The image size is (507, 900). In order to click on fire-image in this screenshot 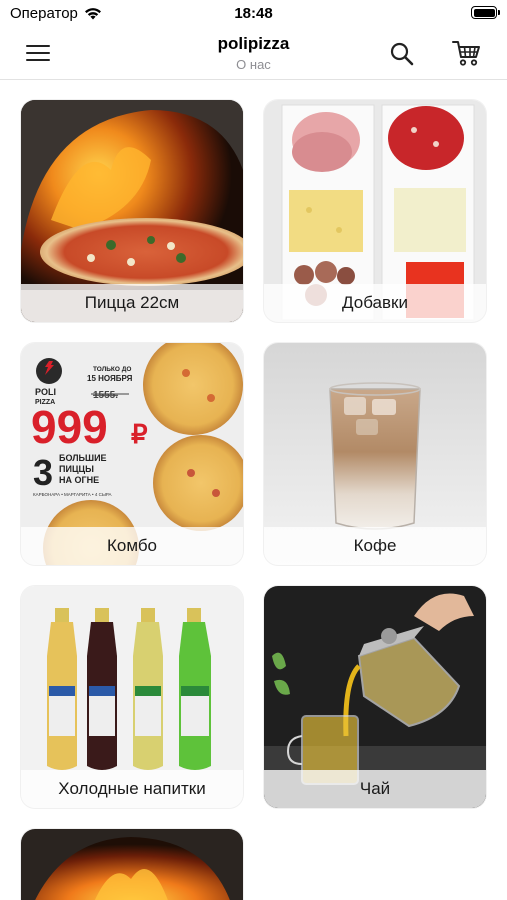, I will do `click(132, 864)`.